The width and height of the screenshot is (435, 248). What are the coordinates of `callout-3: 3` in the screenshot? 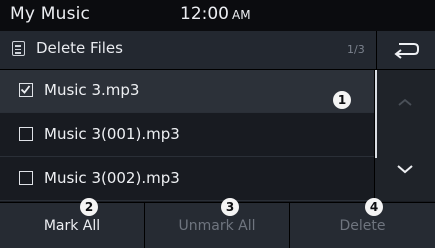 It's located at (230, 207).